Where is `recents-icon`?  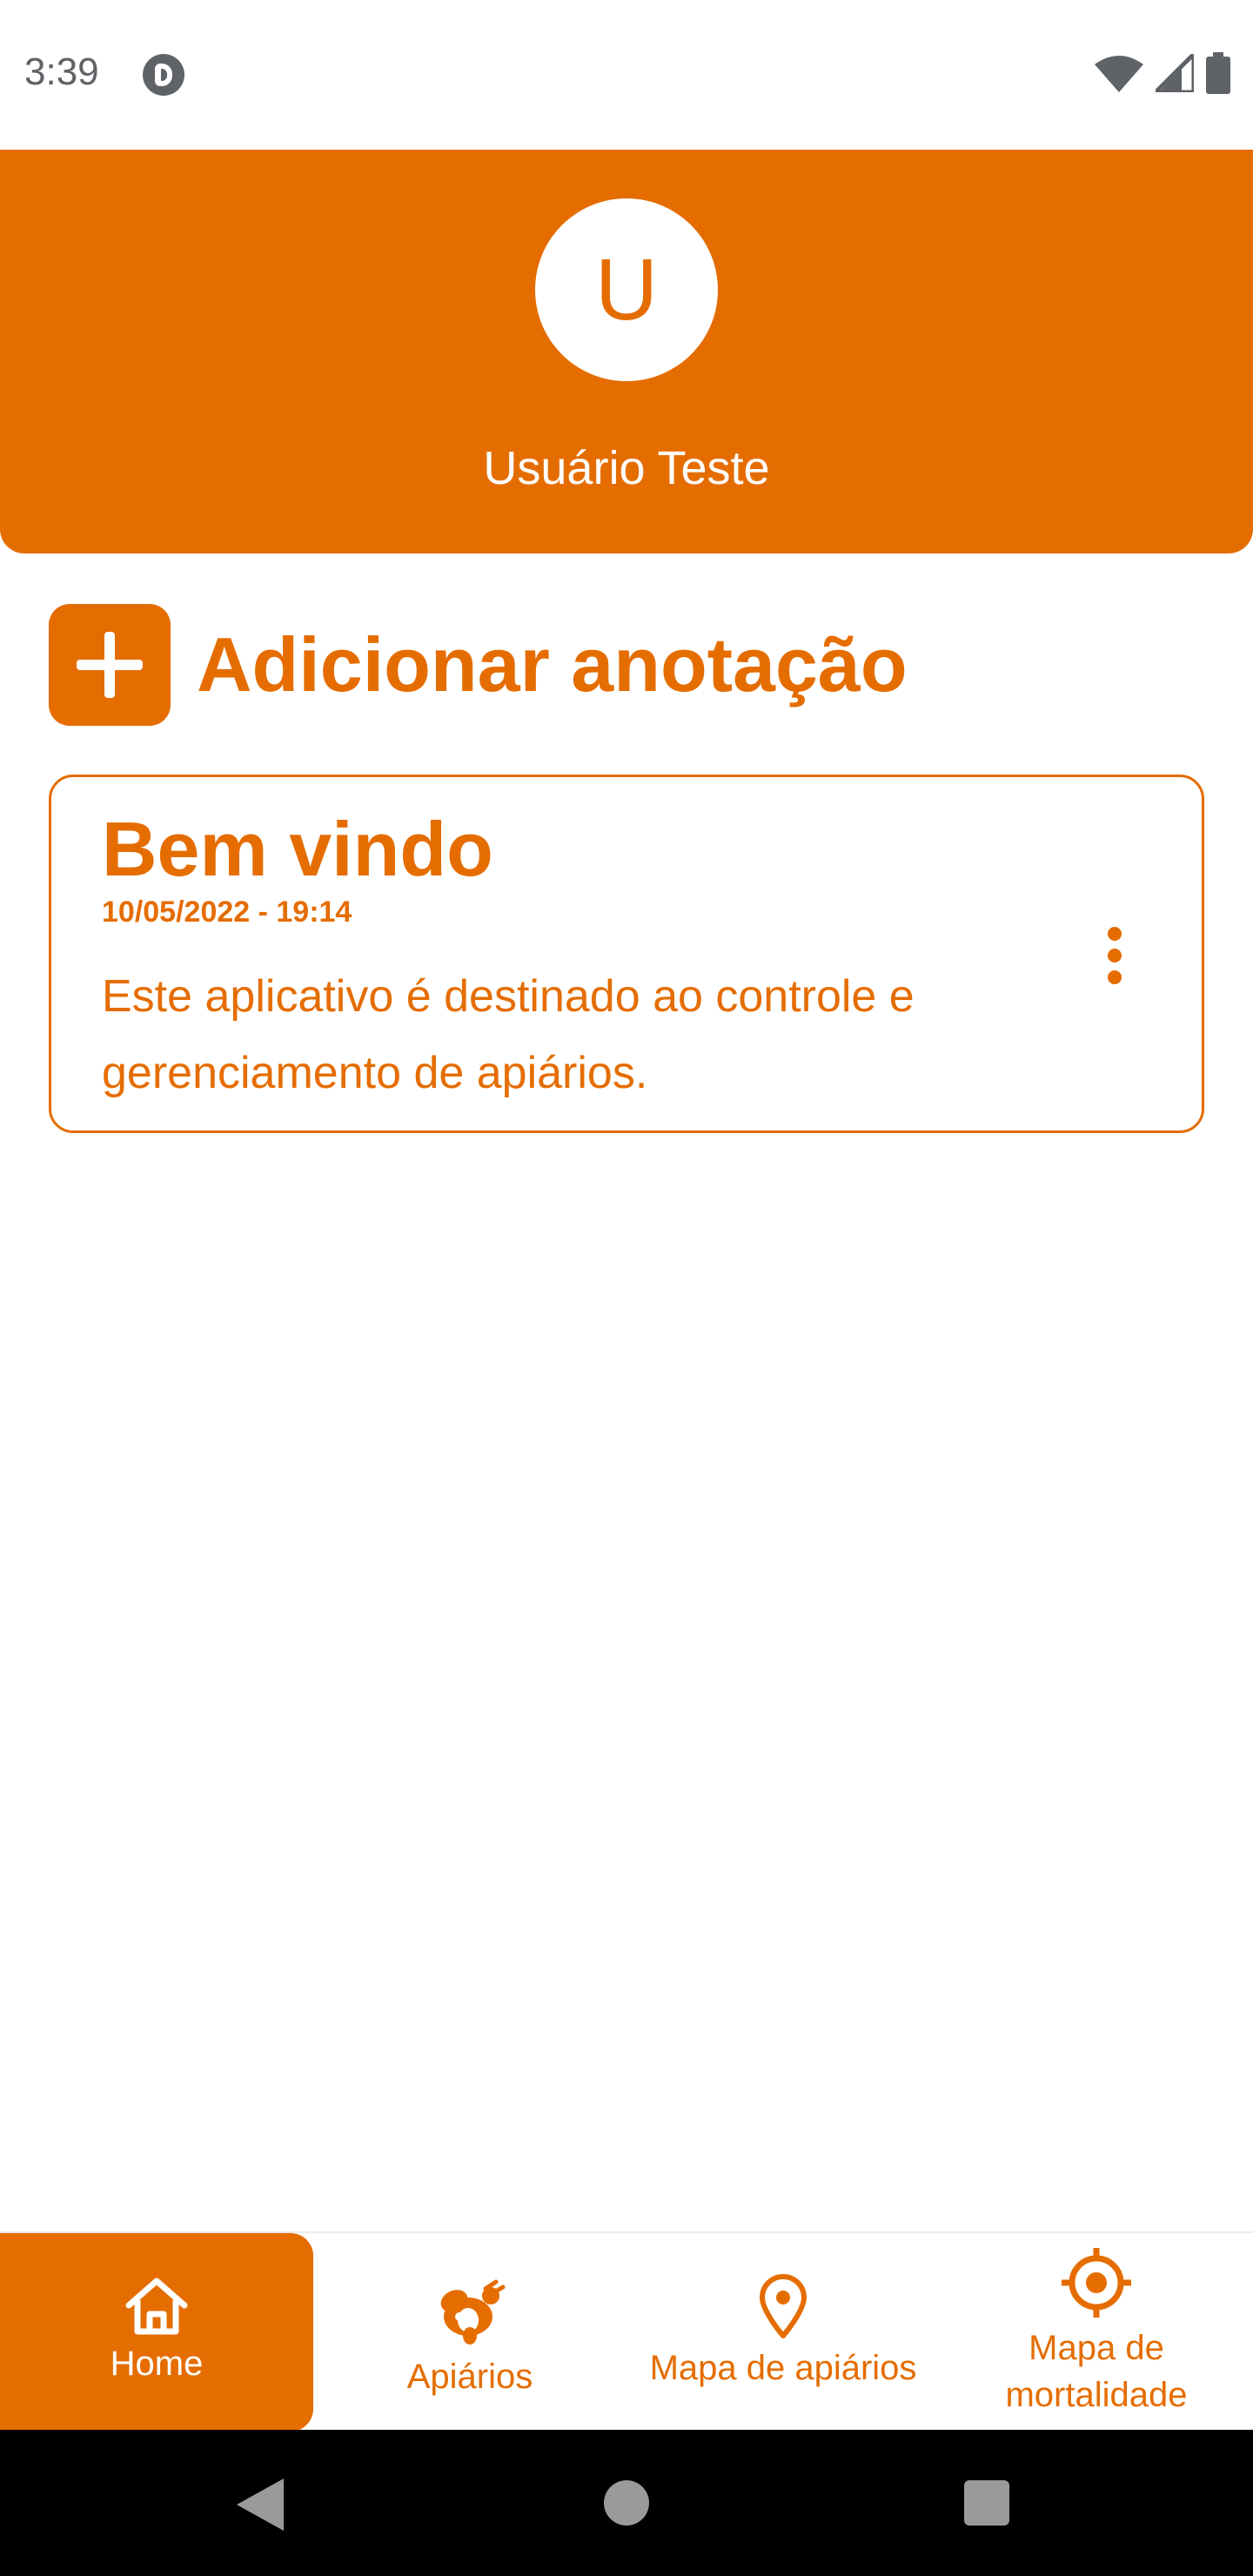 recents-icon is located at coordinates (986, 2503).